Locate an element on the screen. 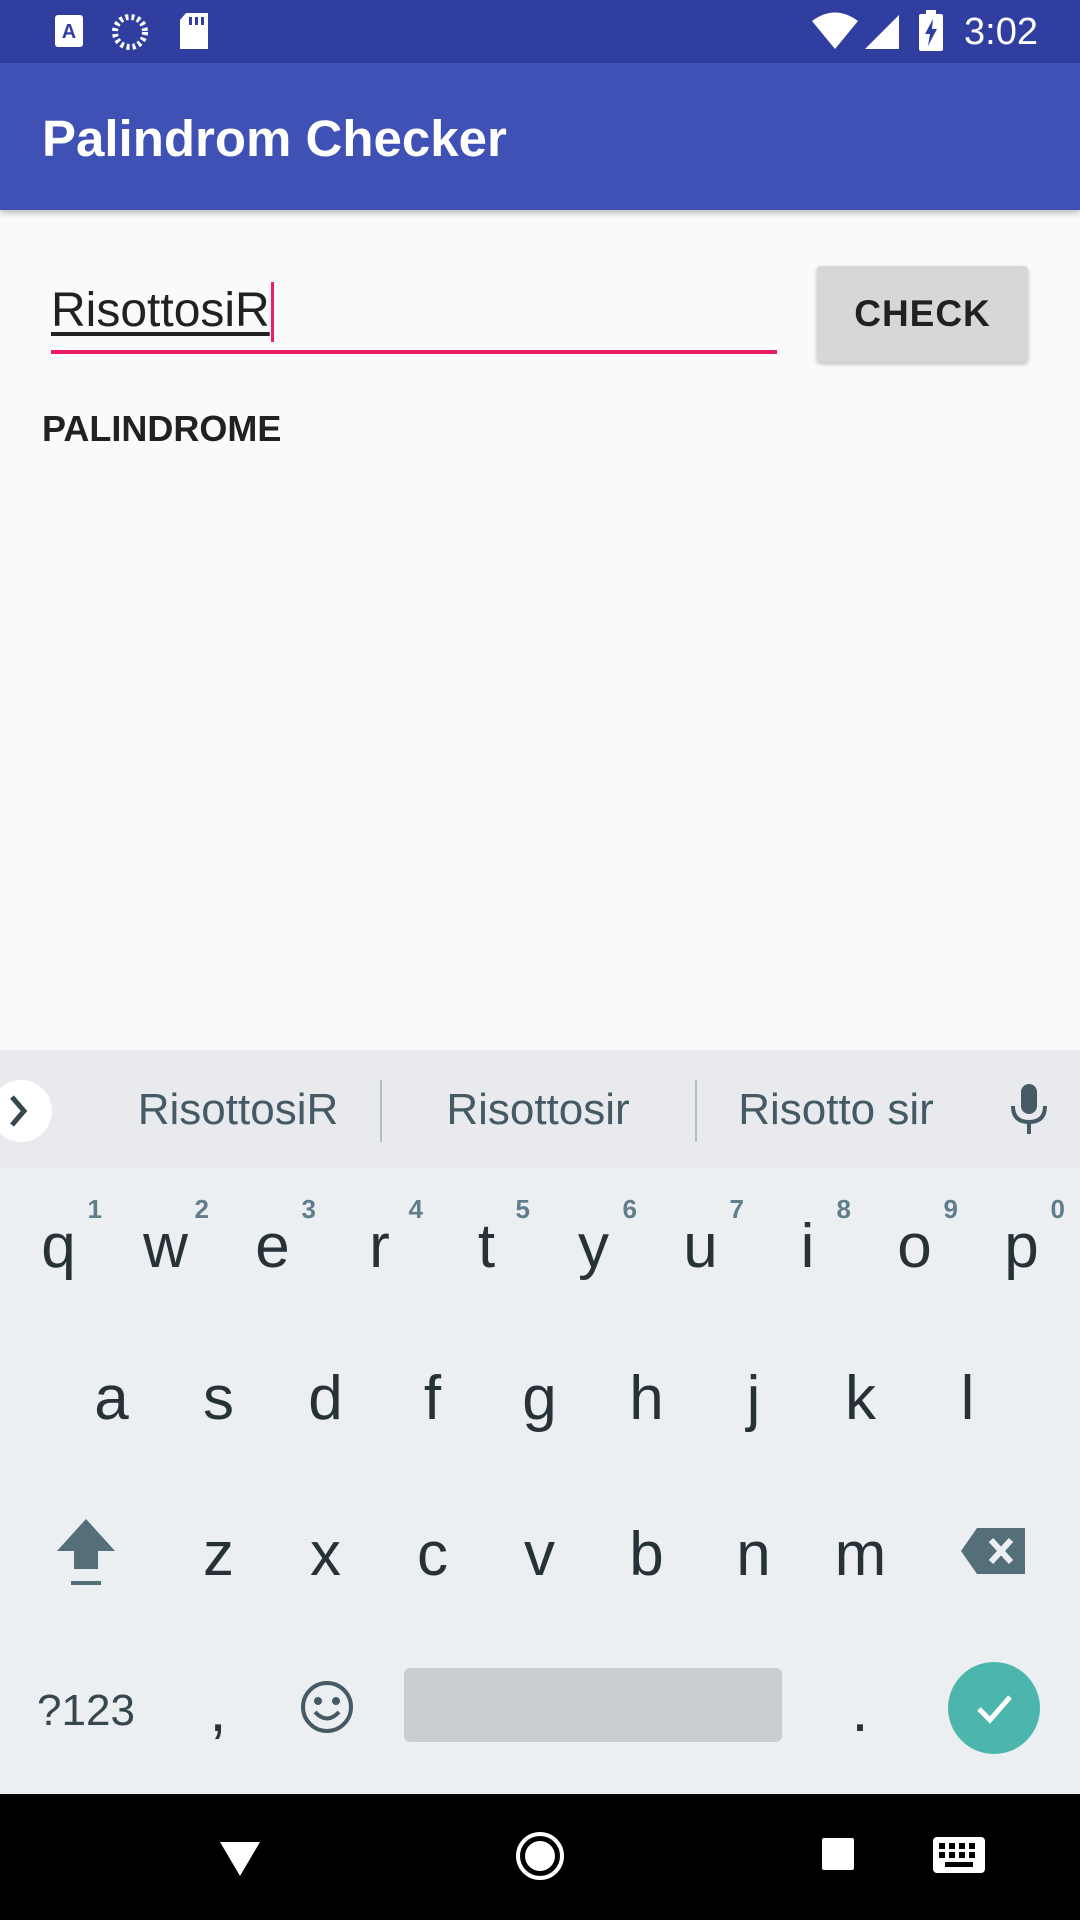  key-q: 1q is located at coordinates (58, 1243).